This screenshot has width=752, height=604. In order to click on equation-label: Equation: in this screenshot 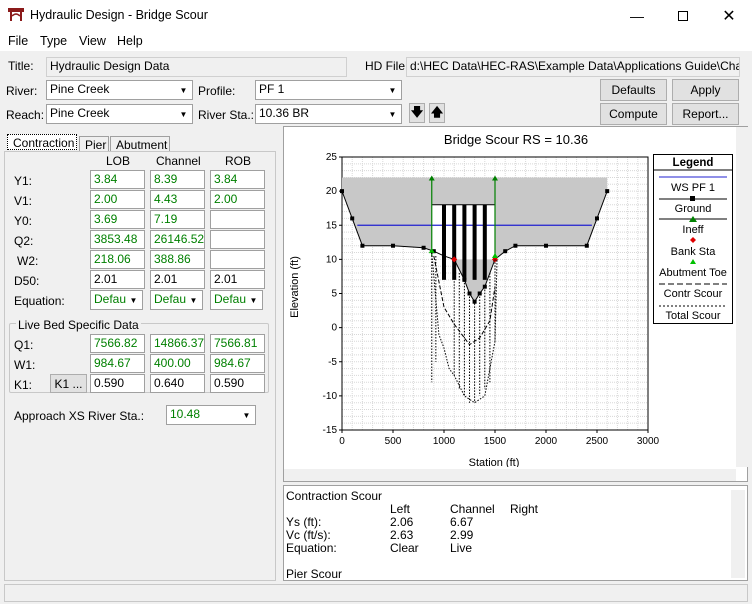, I will do `click(39, 301)`.